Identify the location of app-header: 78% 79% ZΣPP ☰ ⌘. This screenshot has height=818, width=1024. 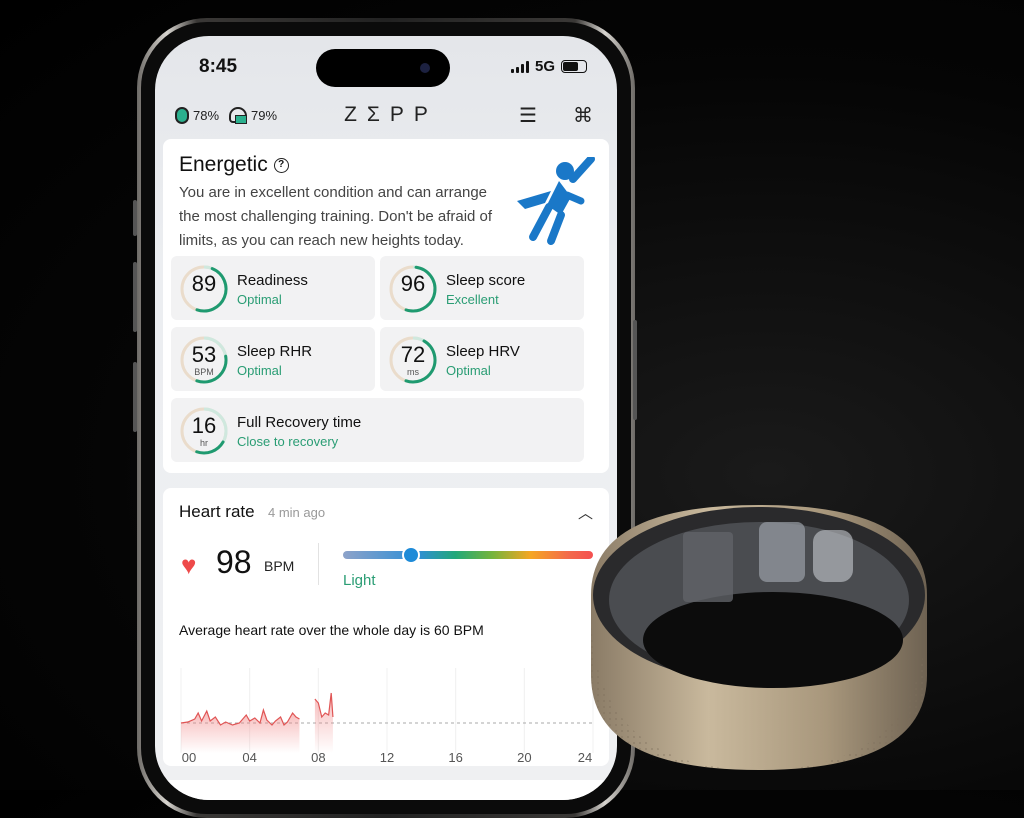
(386, 115).